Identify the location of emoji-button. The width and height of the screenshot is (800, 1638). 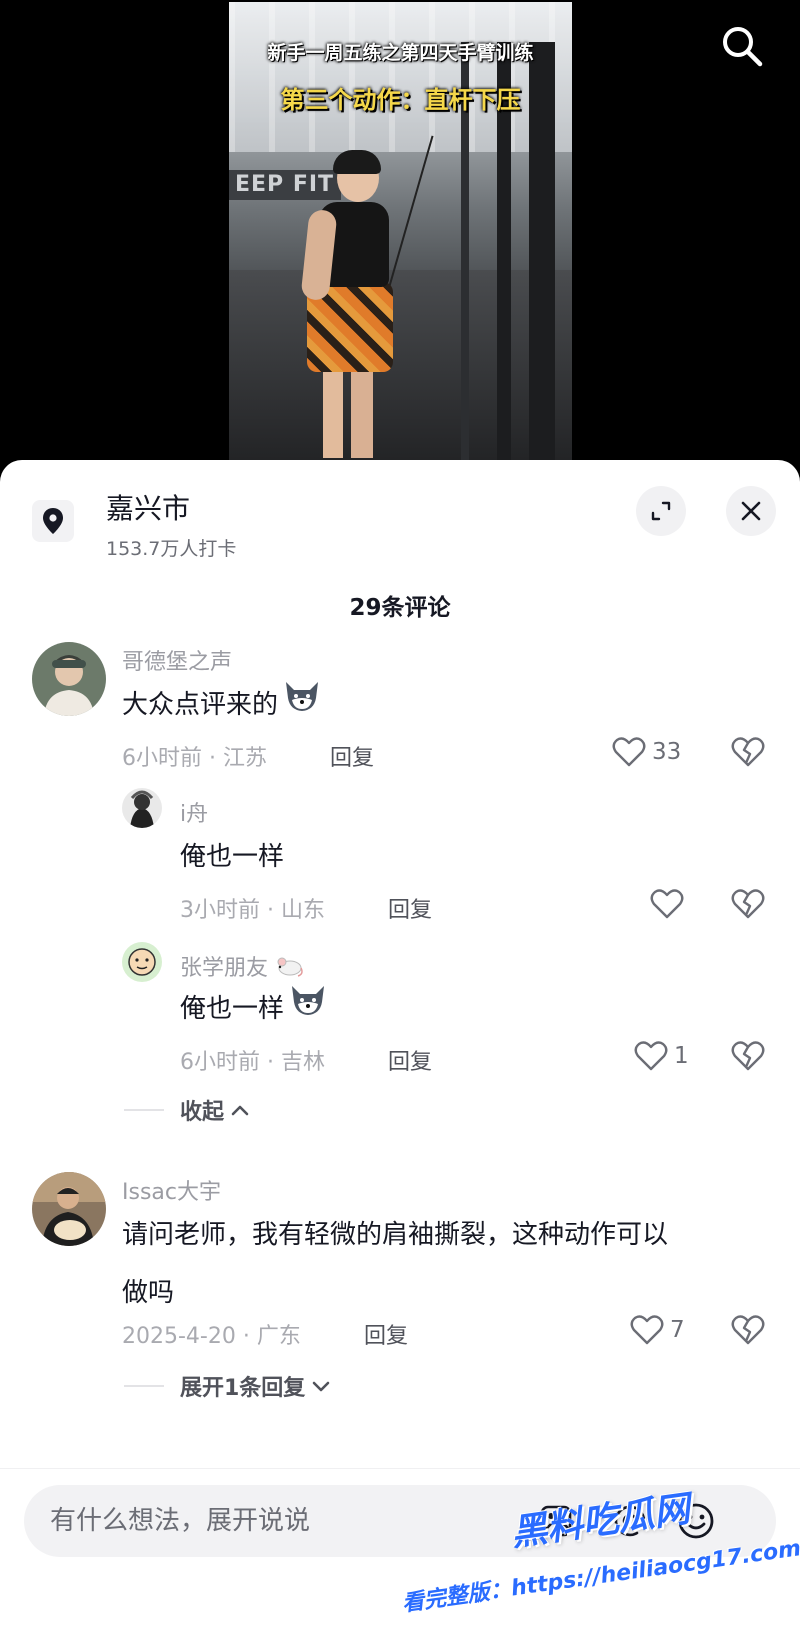
(696, 1521).